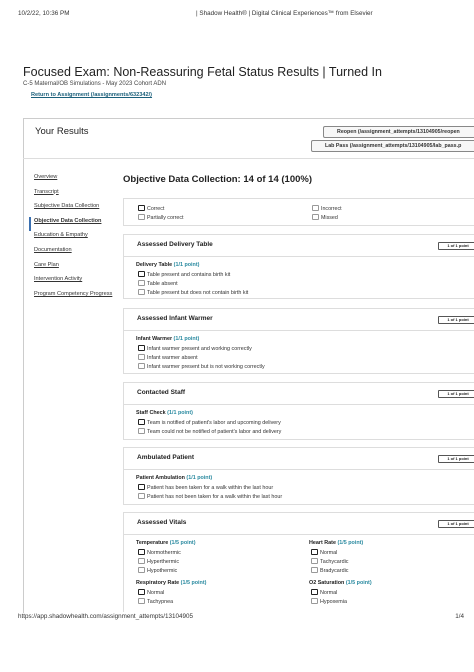 The width and height of the screenshot is (474, 672). I want to click on question-text: Delivery Table, so click(154, 265).